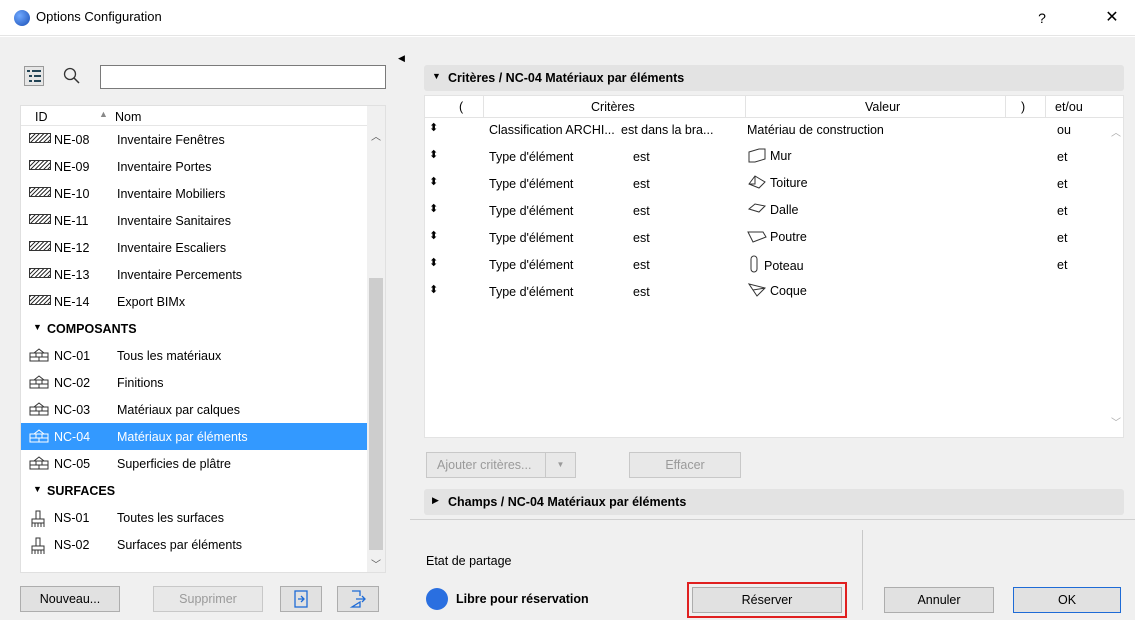 Image resolution: width=1135 pixels, height=620 pixels. Describe the element at coordinates (203, 301) in the screenshot. I see `list-item: NE-14 Export BIMx` at that location.